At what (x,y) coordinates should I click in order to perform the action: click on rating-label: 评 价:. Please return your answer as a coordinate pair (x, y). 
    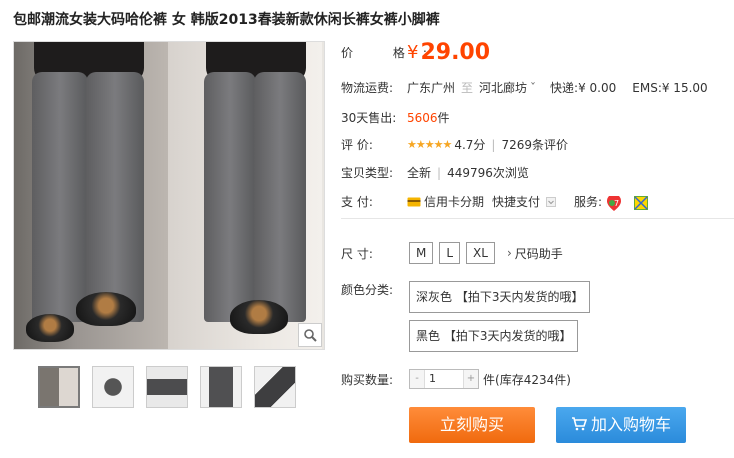
    Looking at the image, I should click on (357, 145).